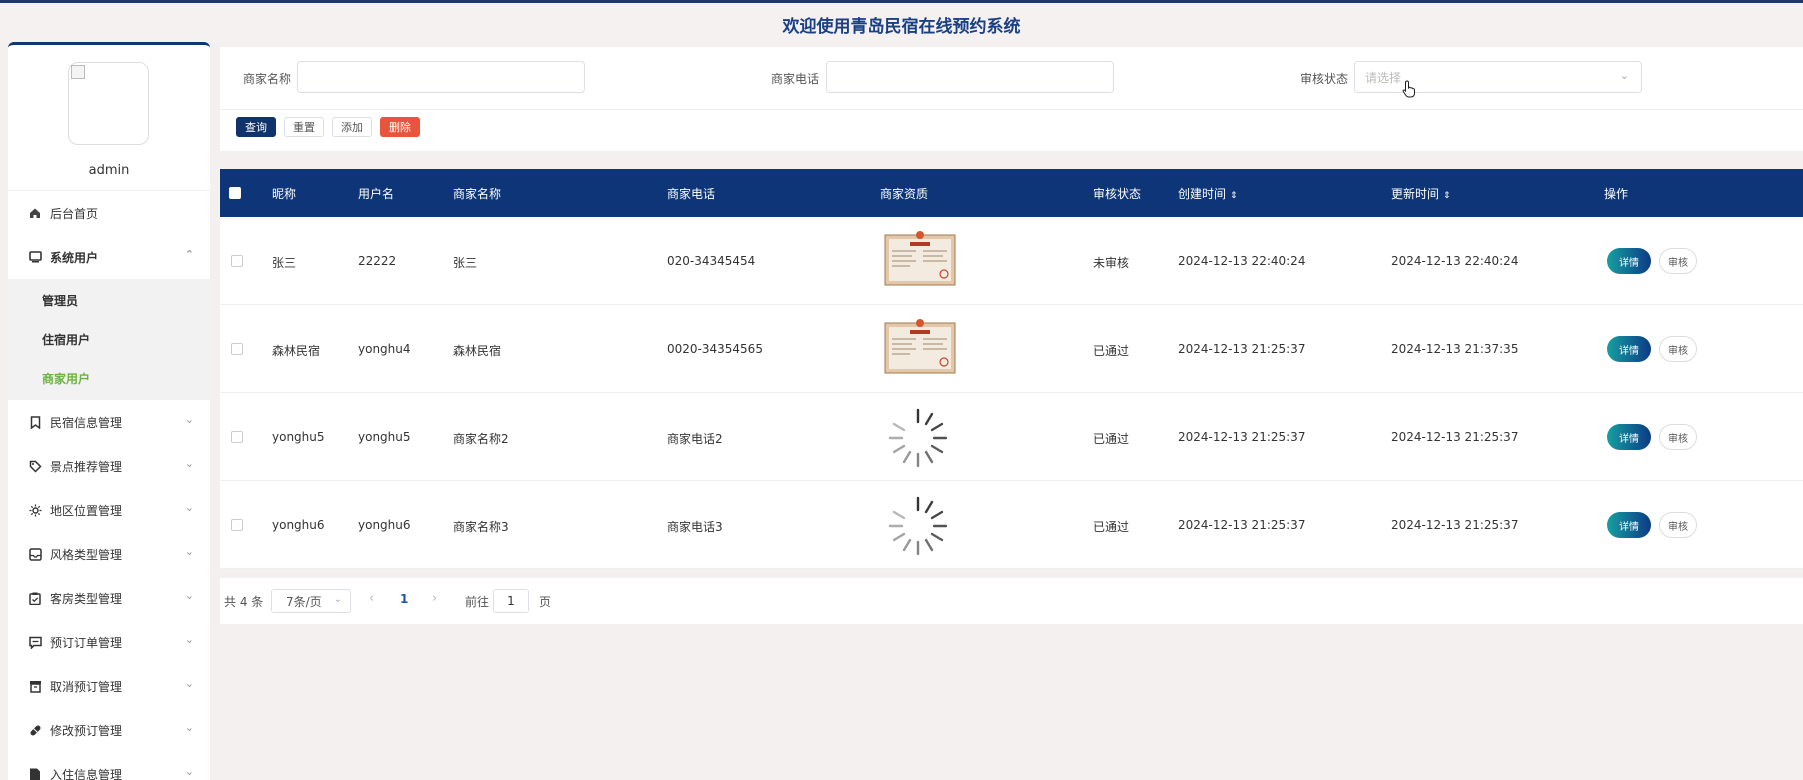 This screenshot has height=780, width=1803. What do you see at coordinates (78, 72) in the screenshot?
I see `broken-image-icon` at bounding box center [78, 72].